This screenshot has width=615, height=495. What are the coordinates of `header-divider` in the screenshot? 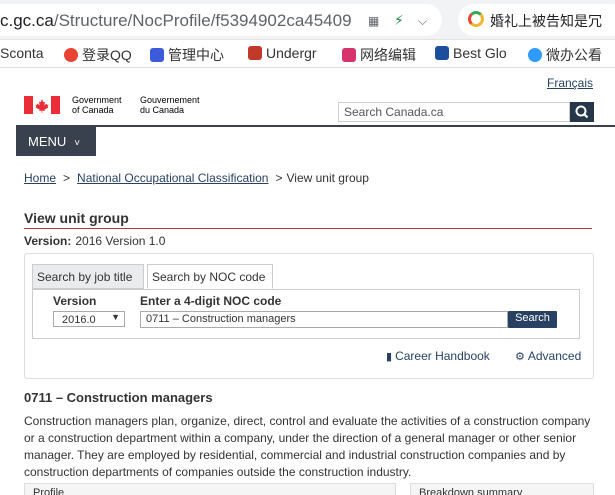 It's located at (315, 126).